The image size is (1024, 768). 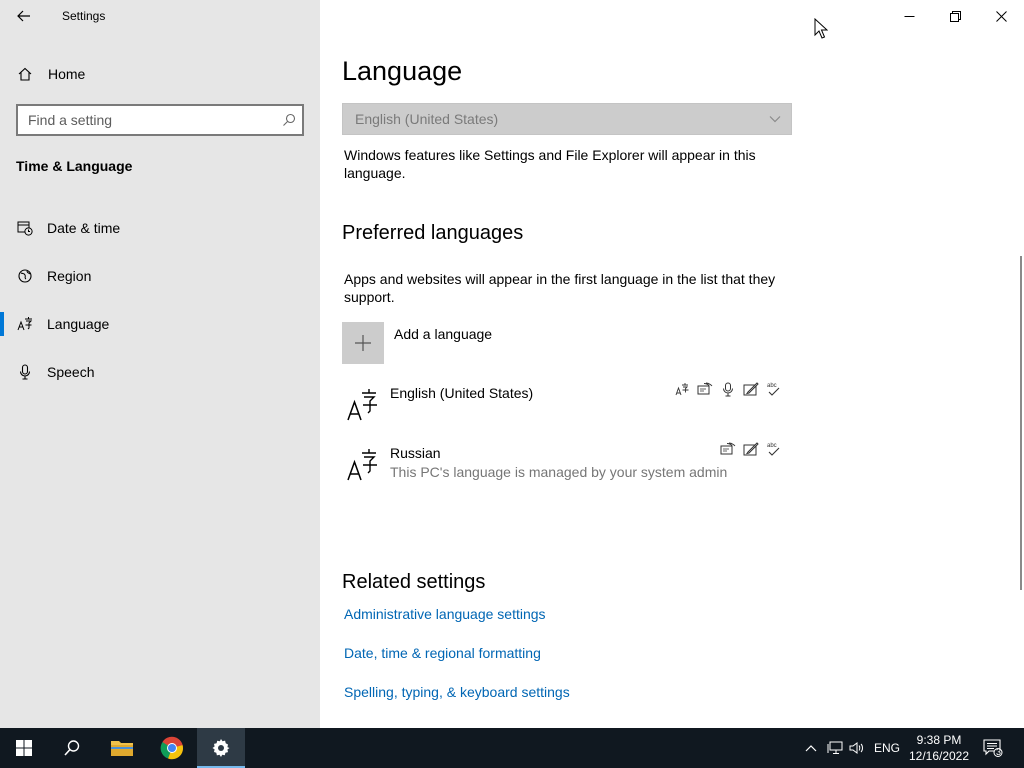 What do you see at coordinates (402, 71) in the screenshot?
I see `page-title: Language` at bounding box center [402, 71].